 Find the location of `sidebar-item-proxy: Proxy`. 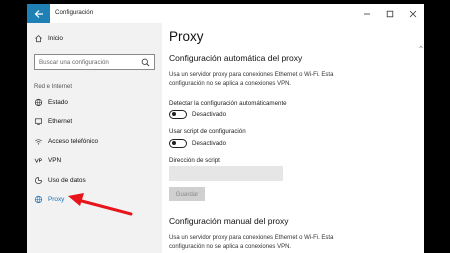

sidebar-item-proxy: Proxy is located at coordinates (94, 199).